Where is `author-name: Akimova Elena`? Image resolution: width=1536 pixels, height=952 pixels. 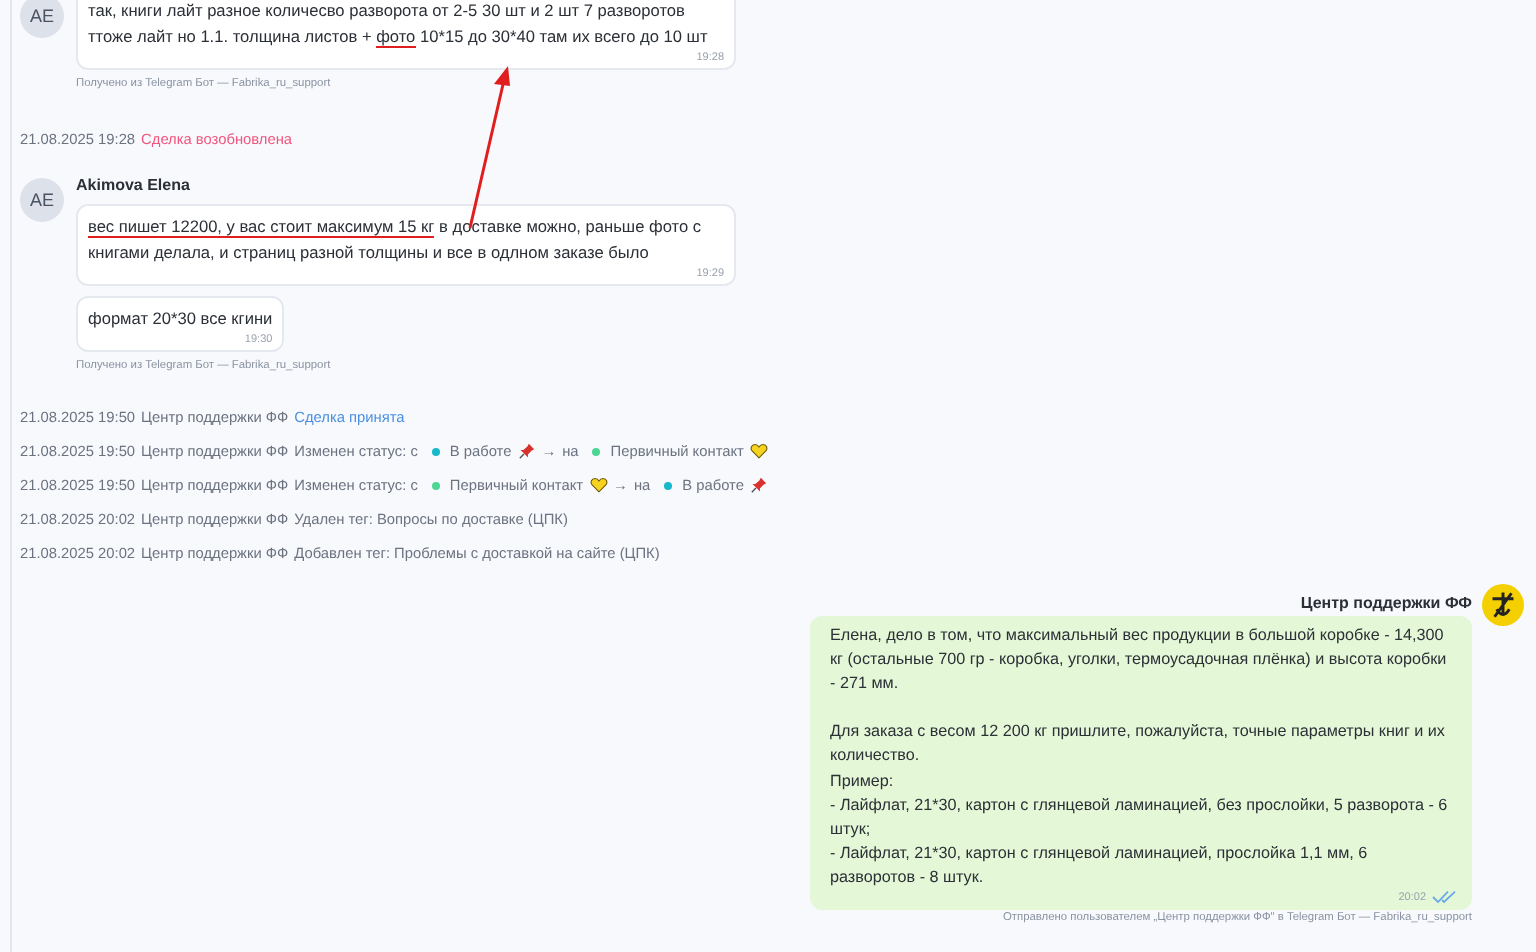
author-name: Akimova Elena is located at coordinates (133, 185).